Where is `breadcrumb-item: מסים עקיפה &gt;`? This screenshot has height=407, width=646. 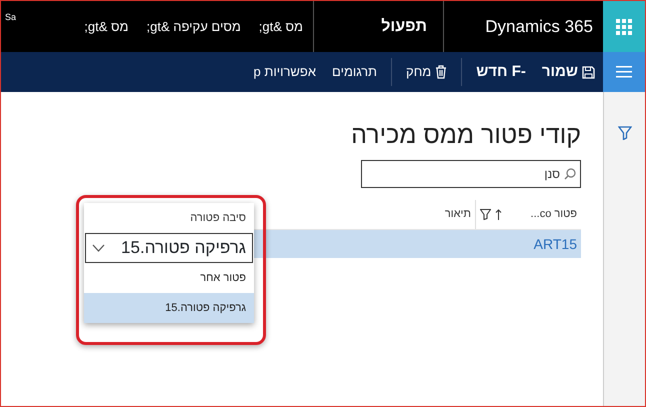
breadcrumb-item: מסים עקיפה &gt; is located at coordinates (193, 26).